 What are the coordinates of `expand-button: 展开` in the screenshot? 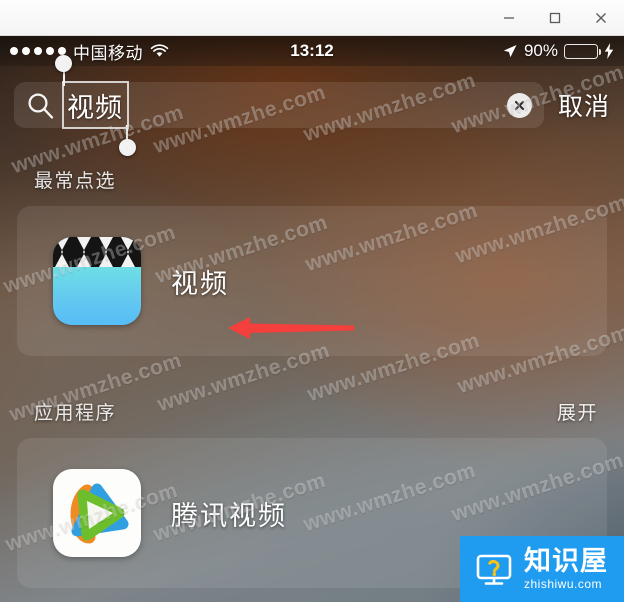 It's located at (577, 411).